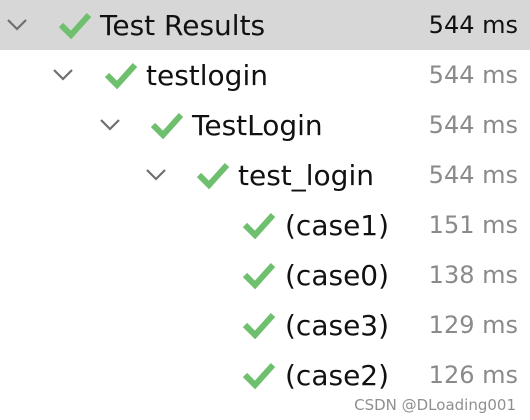 Image resolution: width=530 pixels, height=420 pixels. I want to click on tree-node-test-login-method: test_login 544 ms, so click(265, 175).